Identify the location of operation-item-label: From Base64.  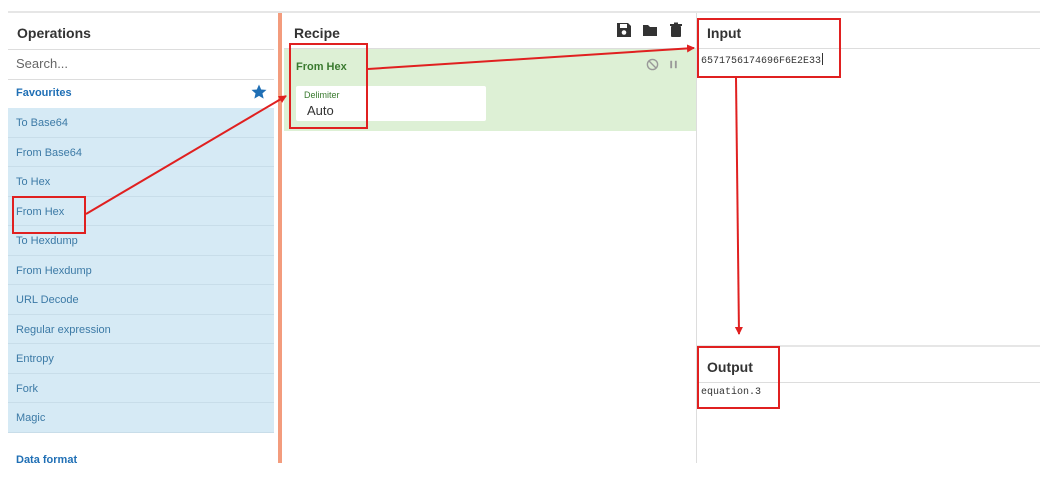
(49, 152).